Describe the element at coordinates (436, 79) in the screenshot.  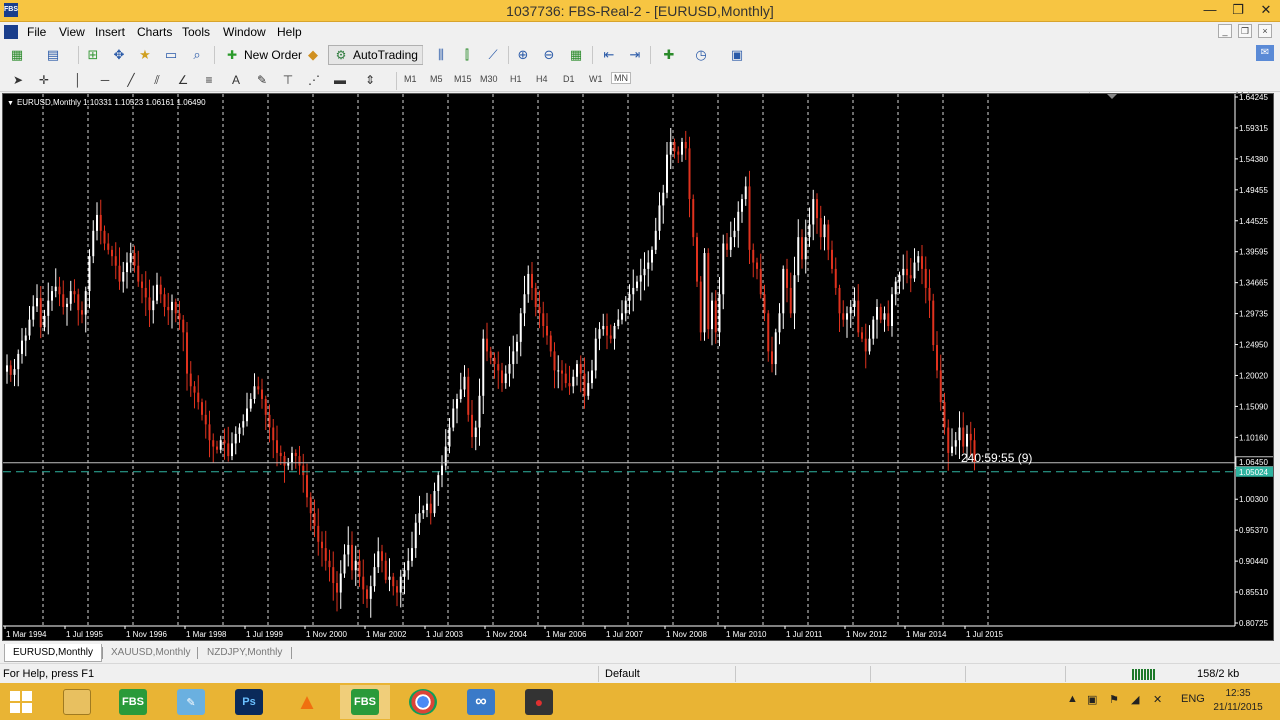
I see `timeframe-m5: M5` at that location.